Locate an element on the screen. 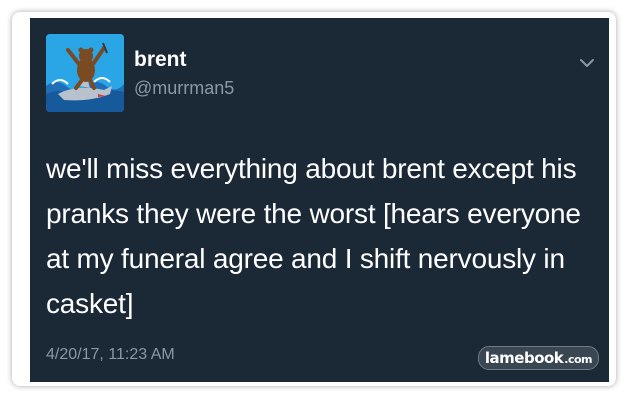  tweet-timestamp: 4/20/17, 11:23 AM is located at coordinates (110, 355).